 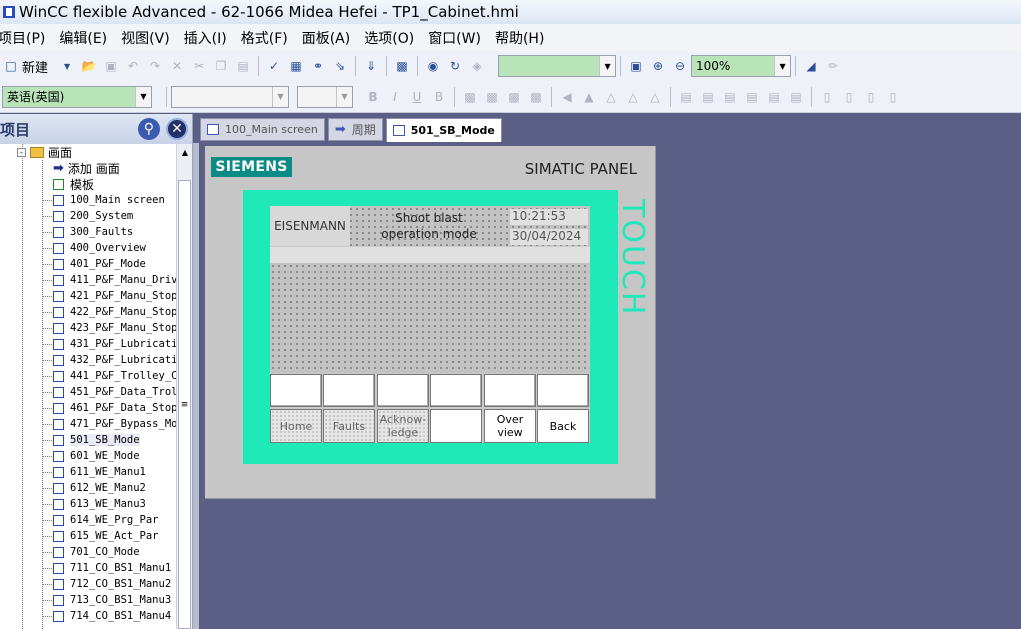 I want to click on tree-screen-item: 422_P&F_Manu_Stop, so click(x=114, y=312).